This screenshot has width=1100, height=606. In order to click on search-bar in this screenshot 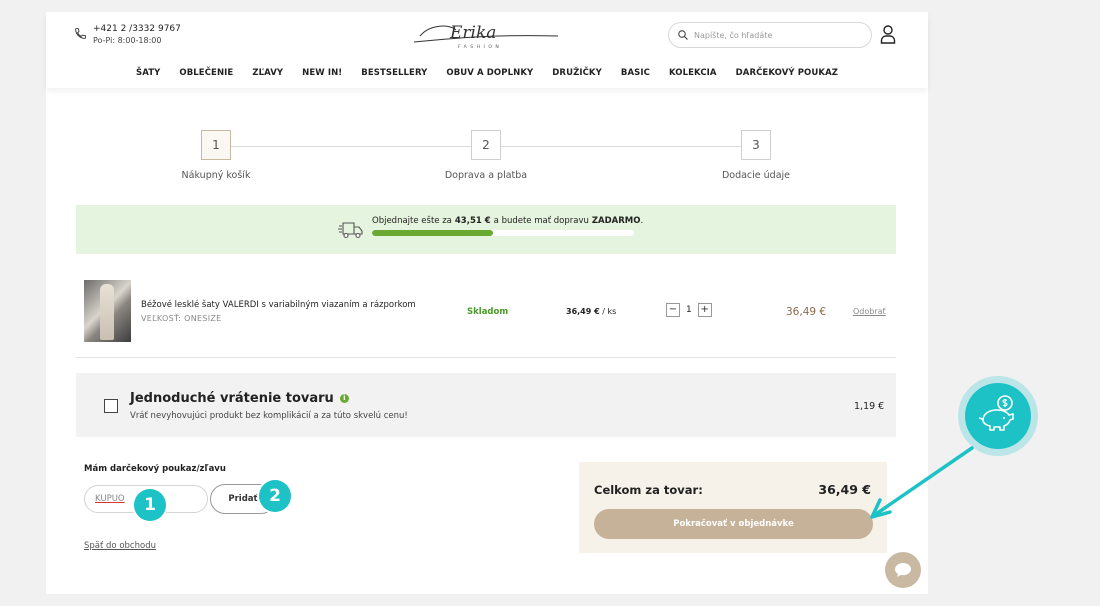, I will do `click(770, 35)`.